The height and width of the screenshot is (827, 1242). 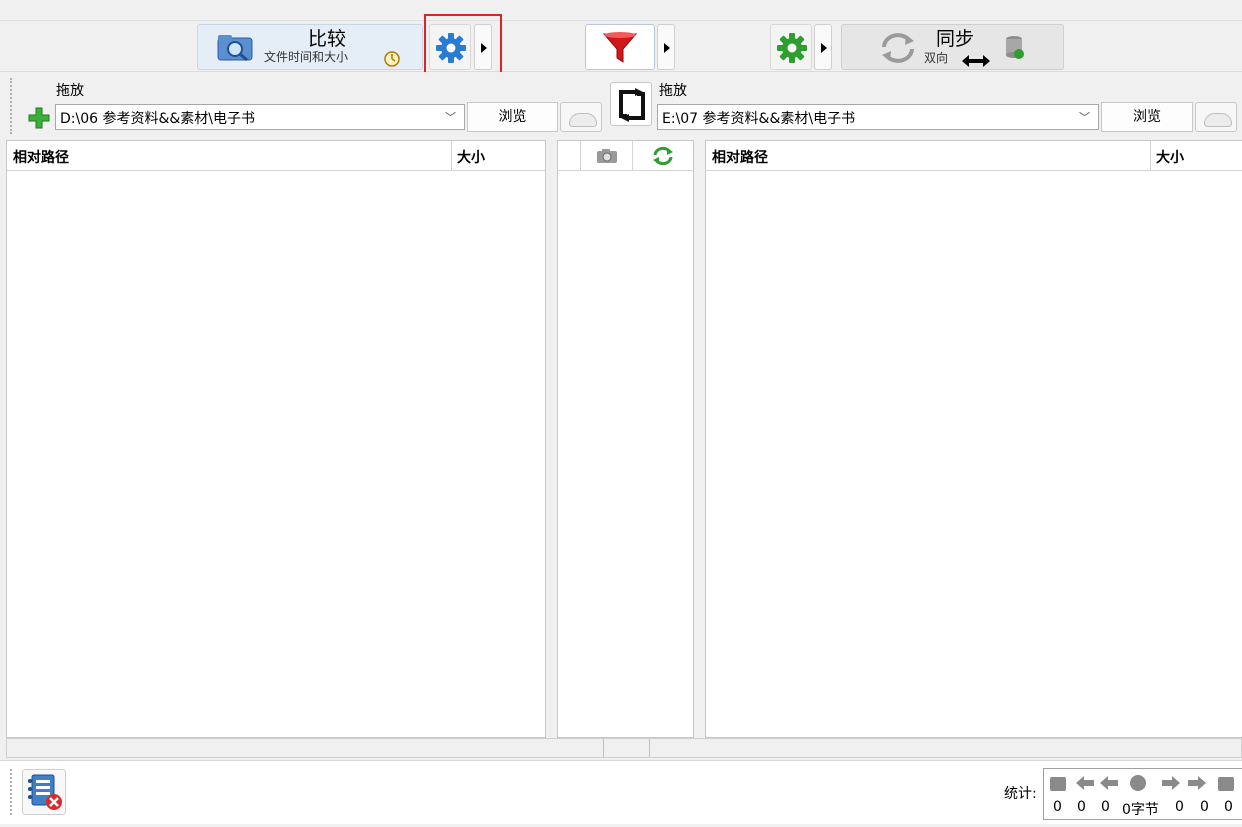 I want to click on right-col-size: 大小, so click(x=1170, y=157).